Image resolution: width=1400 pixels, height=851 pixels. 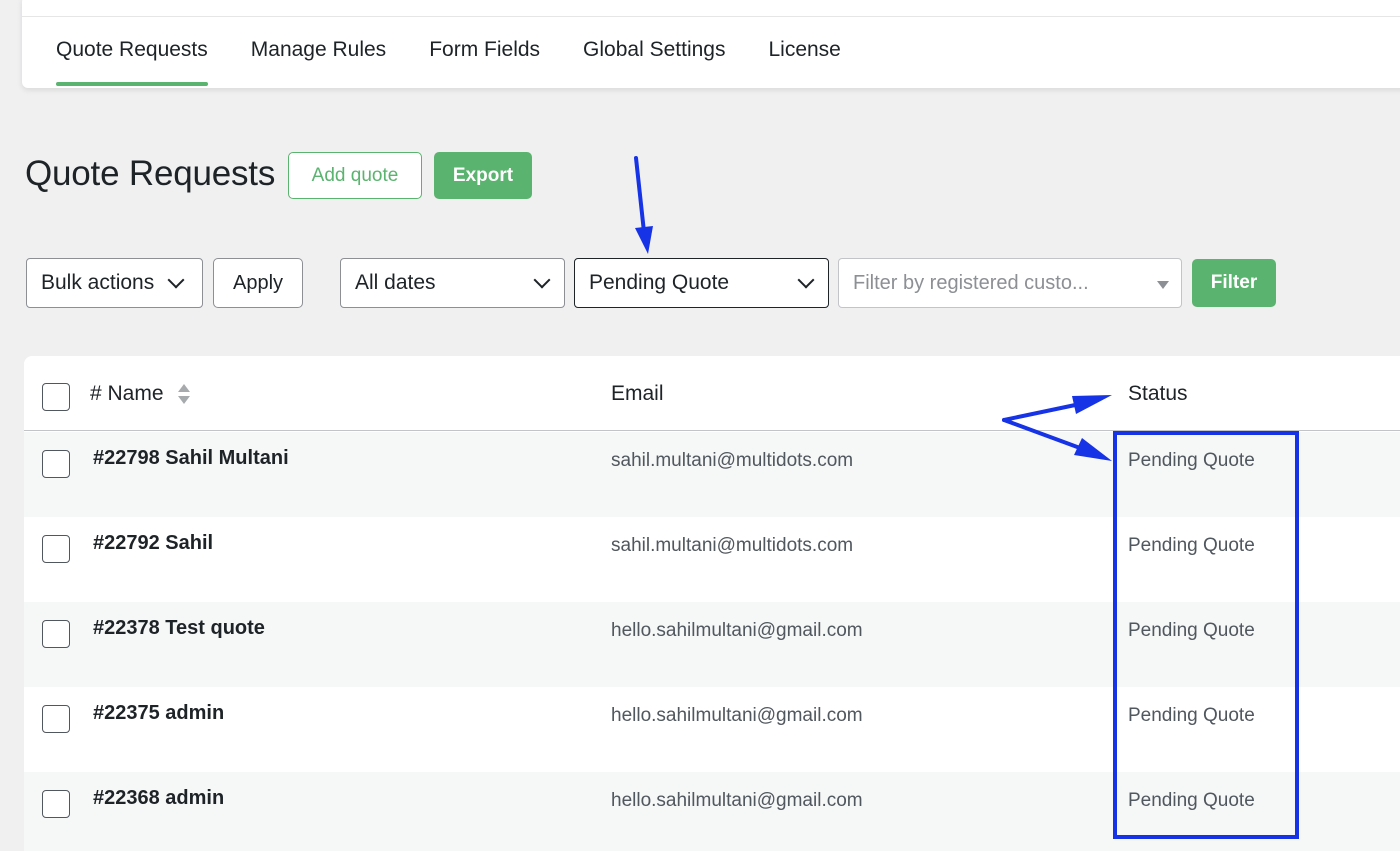 What do you see at coordinates (56, 397) in the screenshot?
I see `select-all-checkbox` at bounding box center [56, 397].